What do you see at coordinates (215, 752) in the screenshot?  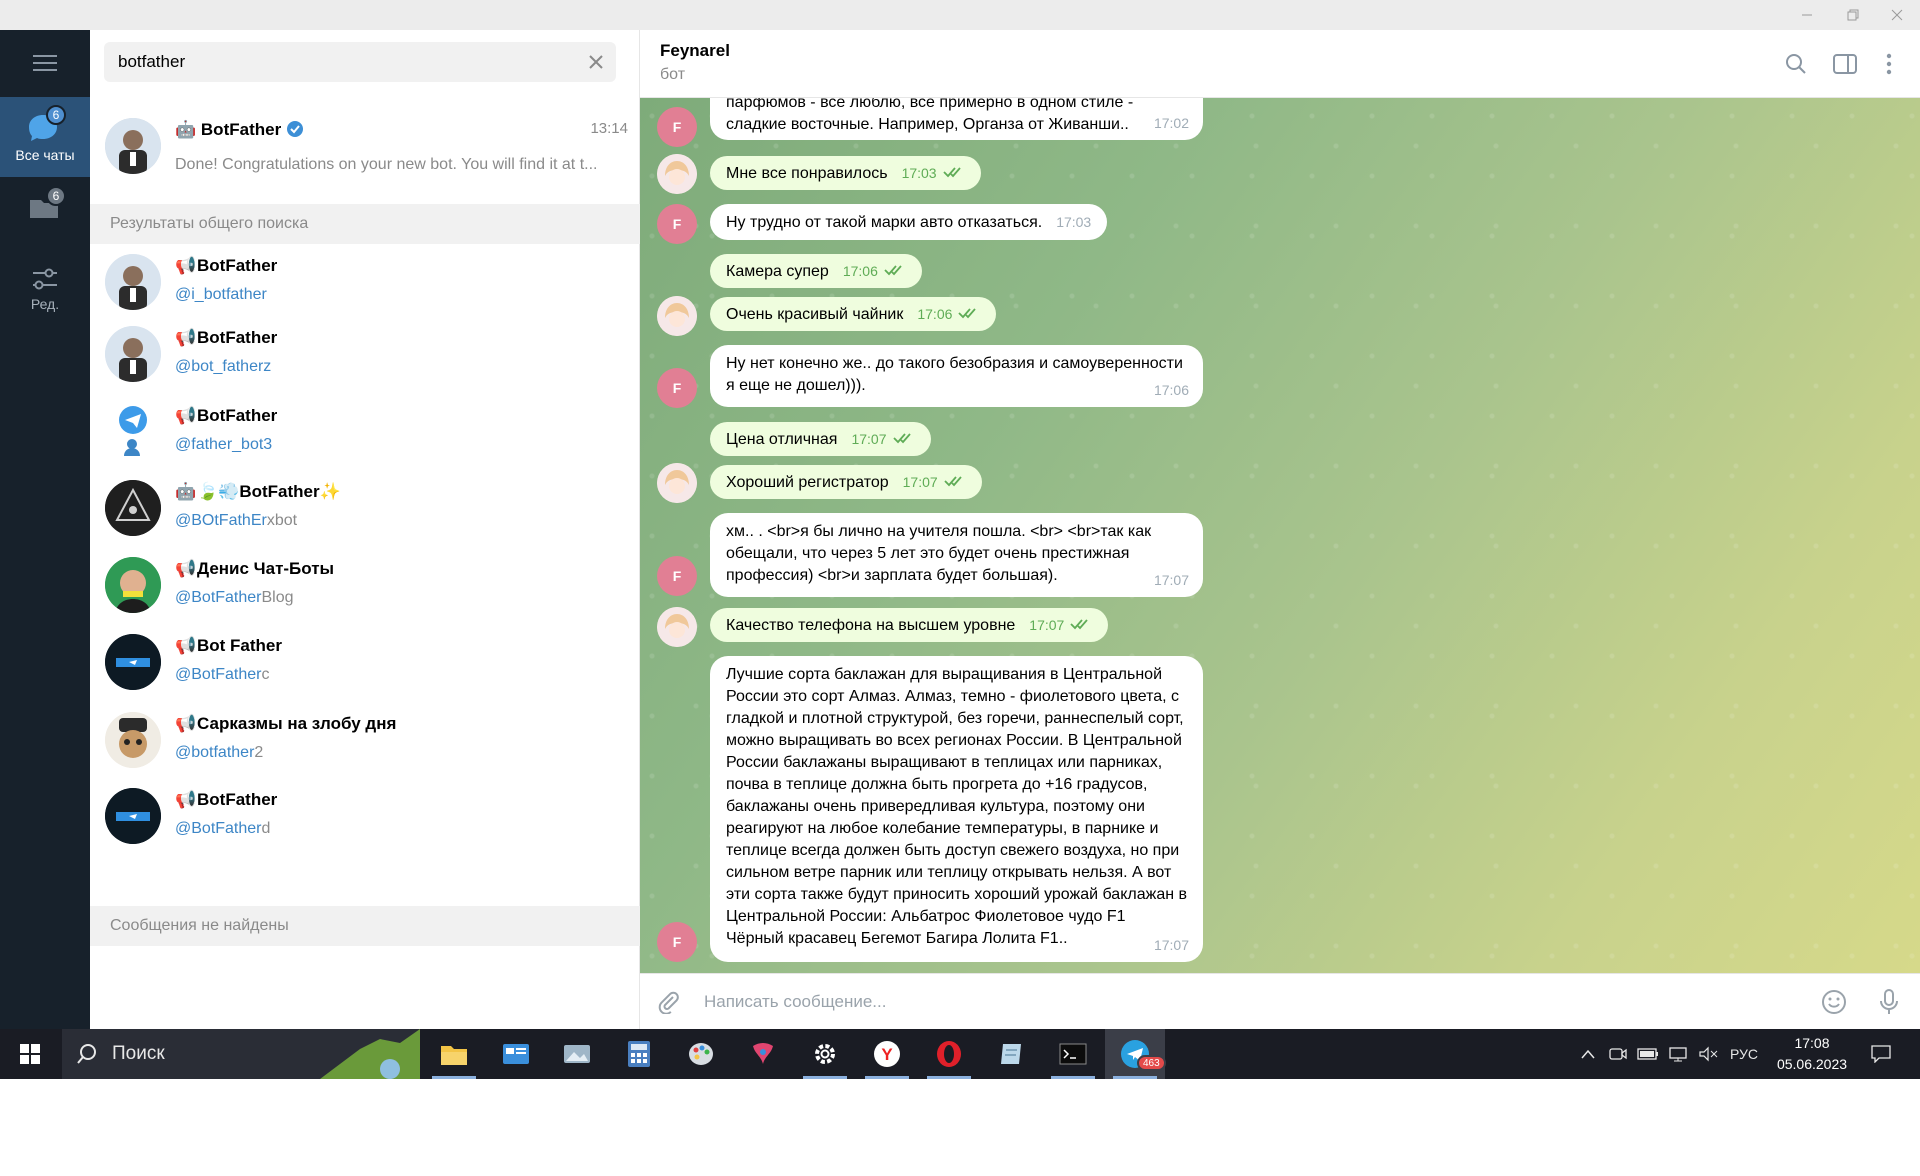 I see `result-handle: @botfather` at bounding box center [215, 752].